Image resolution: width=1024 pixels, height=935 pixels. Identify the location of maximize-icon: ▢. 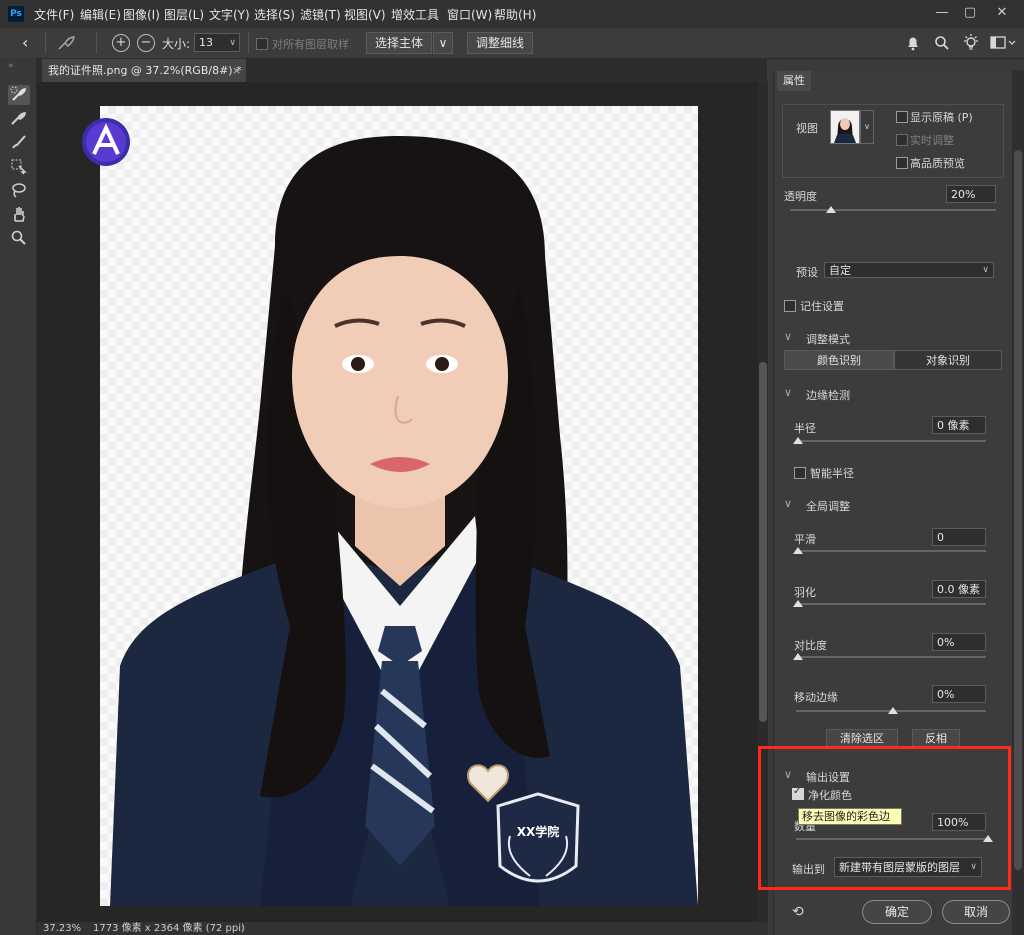
(970, 13).